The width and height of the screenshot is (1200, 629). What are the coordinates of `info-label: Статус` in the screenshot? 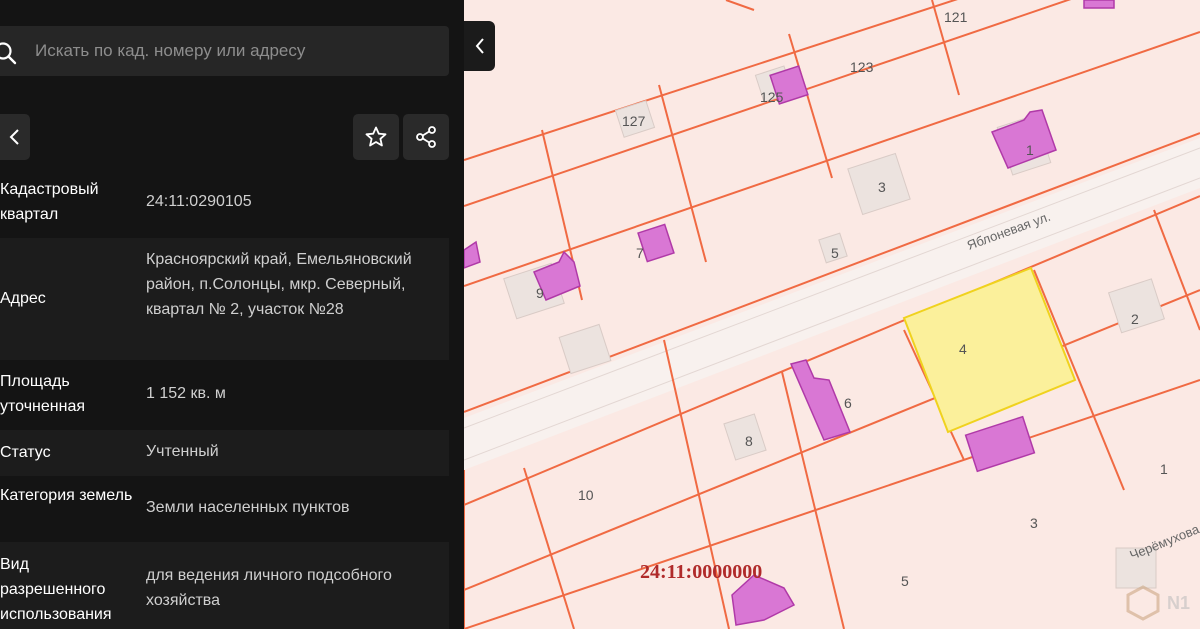 It's located at (25, 452).